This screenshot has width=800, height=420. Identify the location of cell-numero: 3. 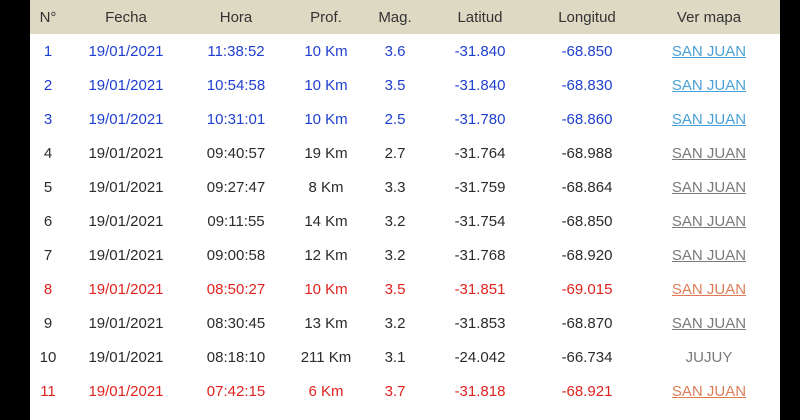
(48, 119).